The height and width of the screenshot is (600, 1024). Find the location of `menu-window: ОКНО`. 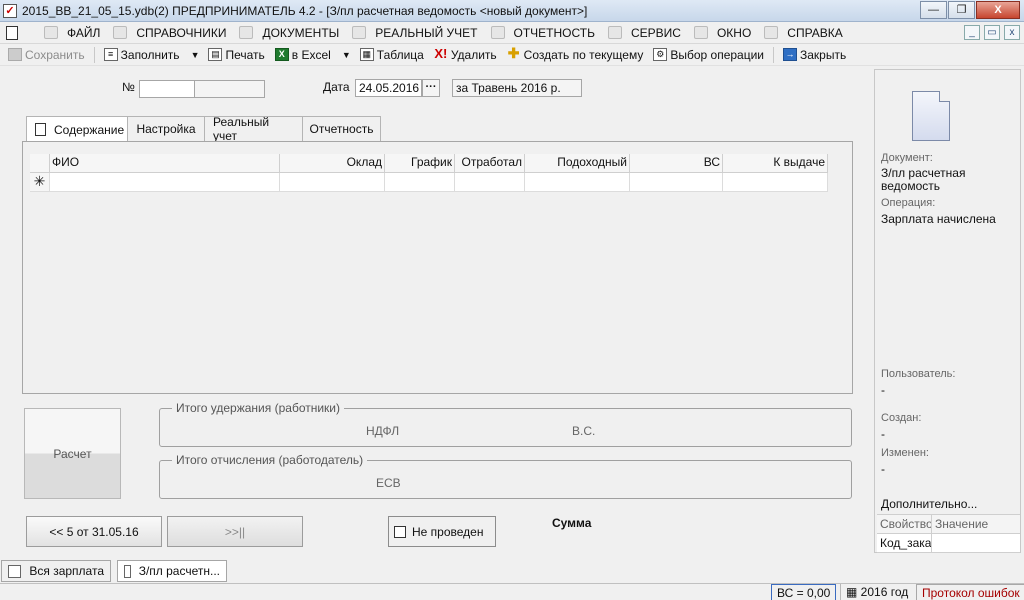

menu-window: ОКНО is located at coordinates (725, 33).